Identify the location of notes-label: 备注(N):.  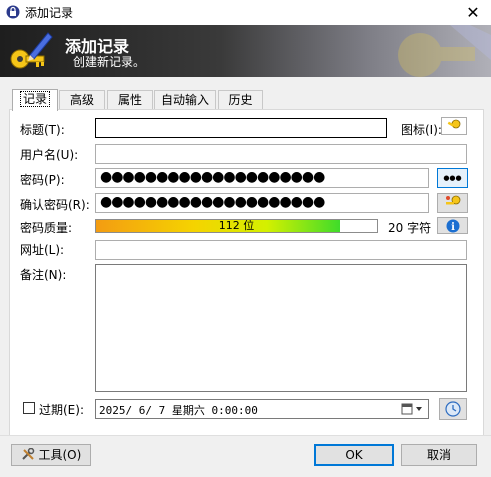
(43, 275).